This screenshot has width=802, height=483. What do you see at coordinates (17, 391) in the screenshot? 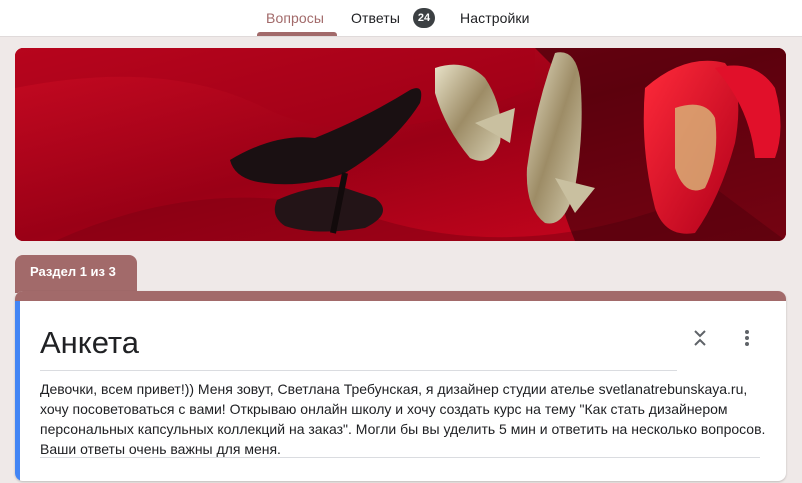
I see `card-focus-bar` at bounding box center [17, 391].